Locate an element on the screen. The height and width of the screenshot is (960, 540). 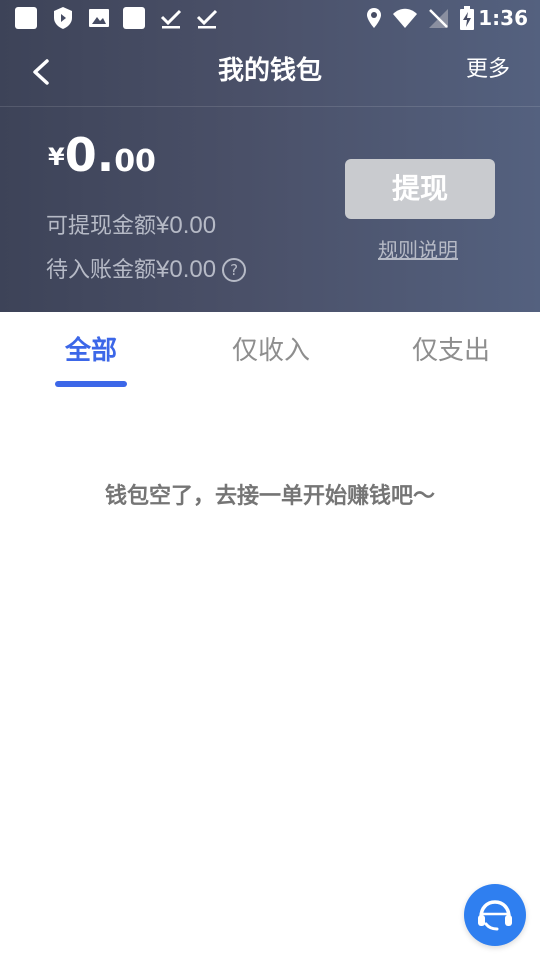
nav-bar: 我的钱包 更多 is located at coordinates (270, 71).